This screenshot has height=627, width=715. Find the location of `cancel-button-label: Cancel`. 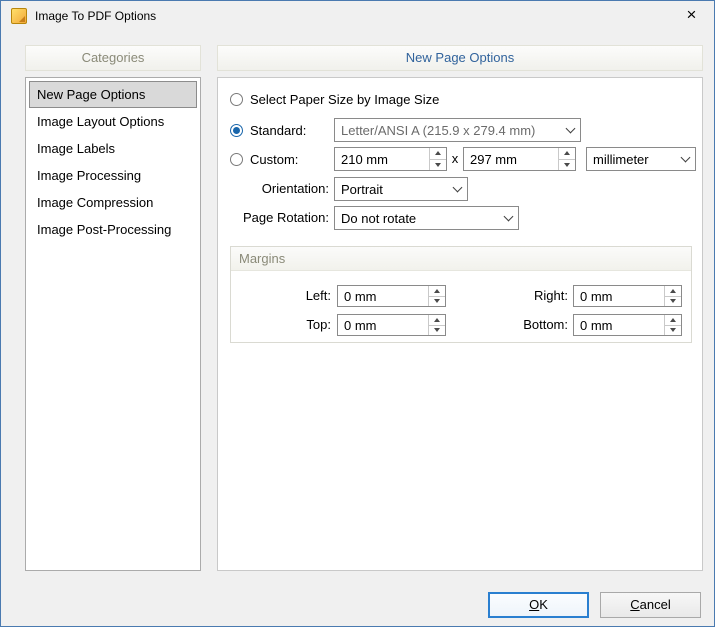

cancel-button-label: Cancel is located at coordinates (650, 604).